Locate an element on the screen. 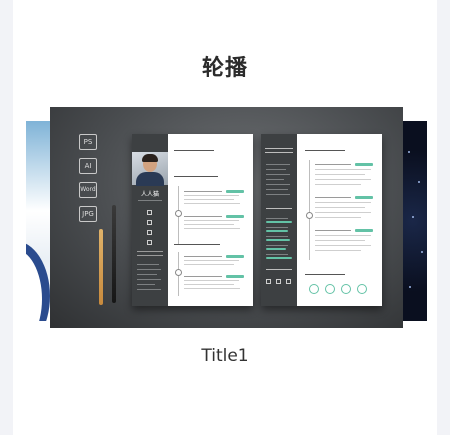  carousel-next-slide is located at coordinates (415, 221).